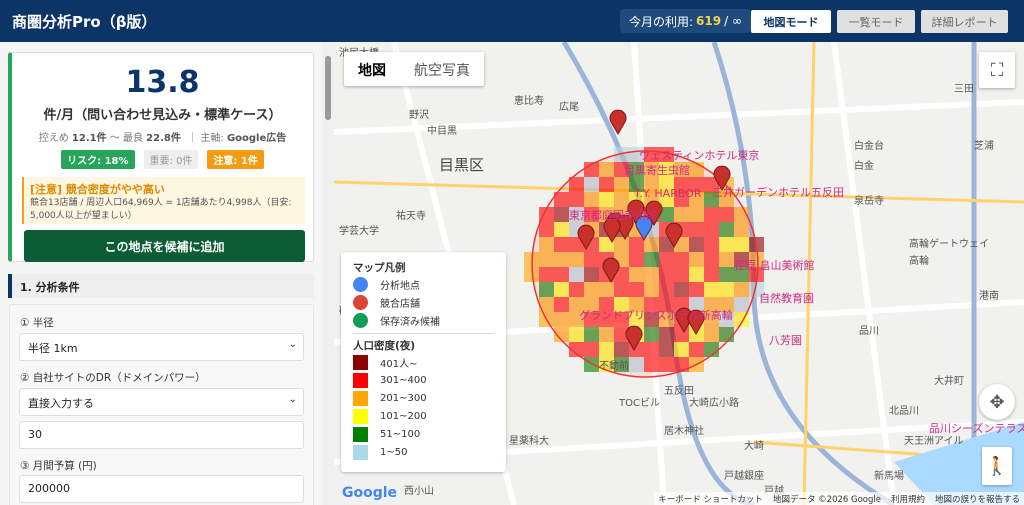 The width and height of the screenshot is (1024, 505). What do you see at coordinates (61, 403) in the screenshot?
I see `dr-mode-value: 直接入力する` at bounding box center [61, 403].